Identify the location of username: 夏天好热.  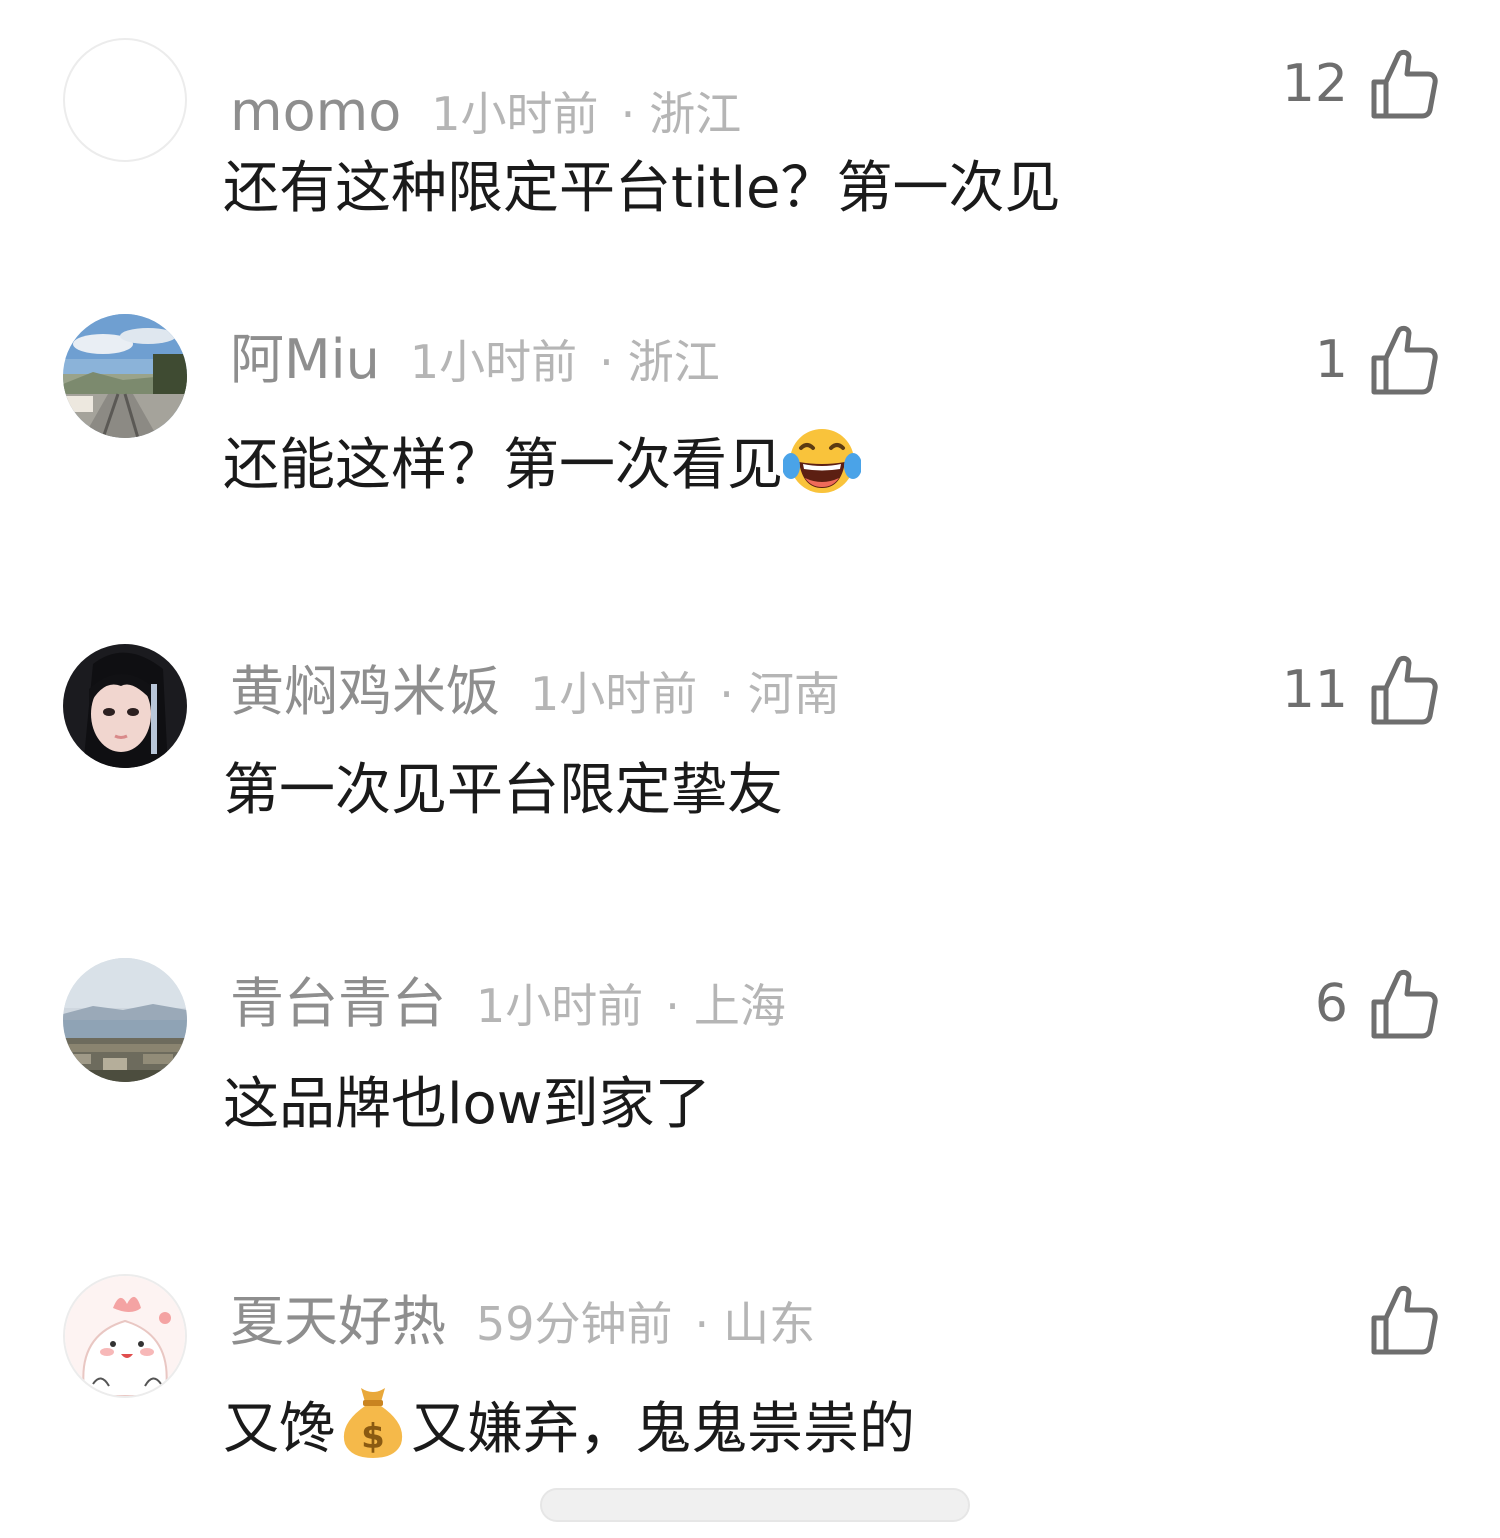
(338, 1321).